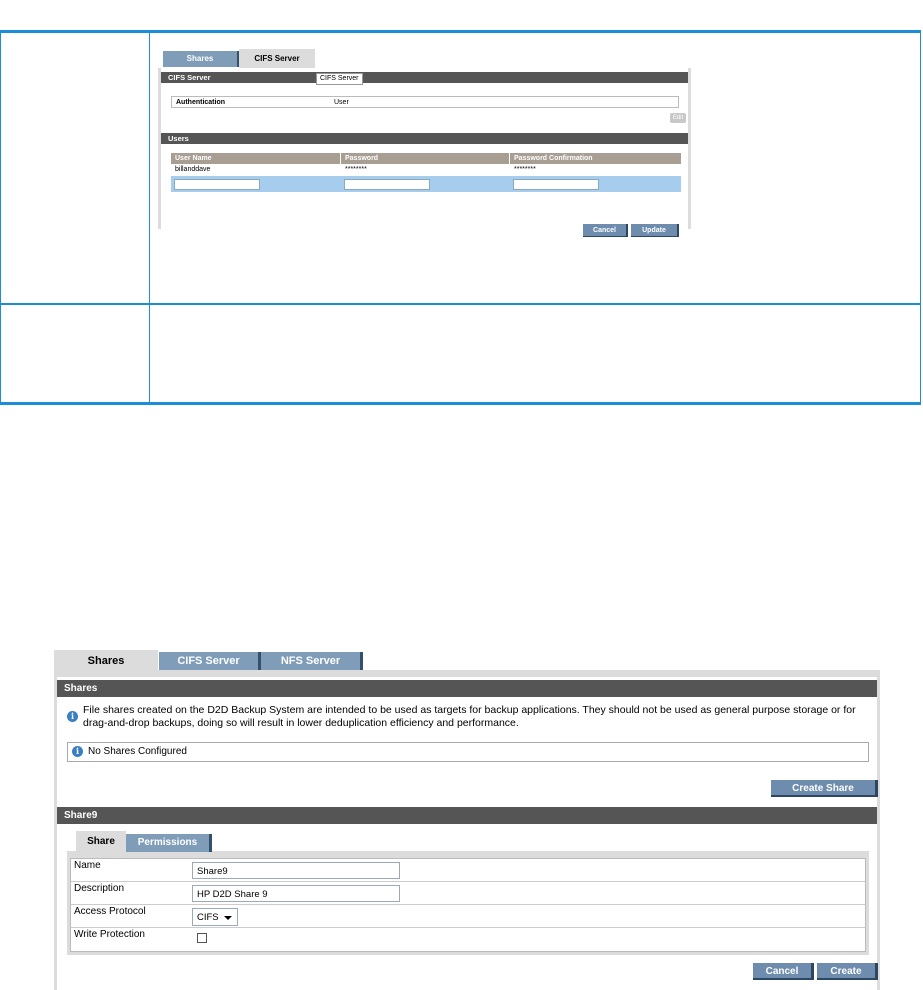 The width and height of the screenshot is (923, 990). What do you see at coordinates (208, 917) in the screenshot?
I see `access-protocol-value: CIFS` at bounding box center [208, 917].